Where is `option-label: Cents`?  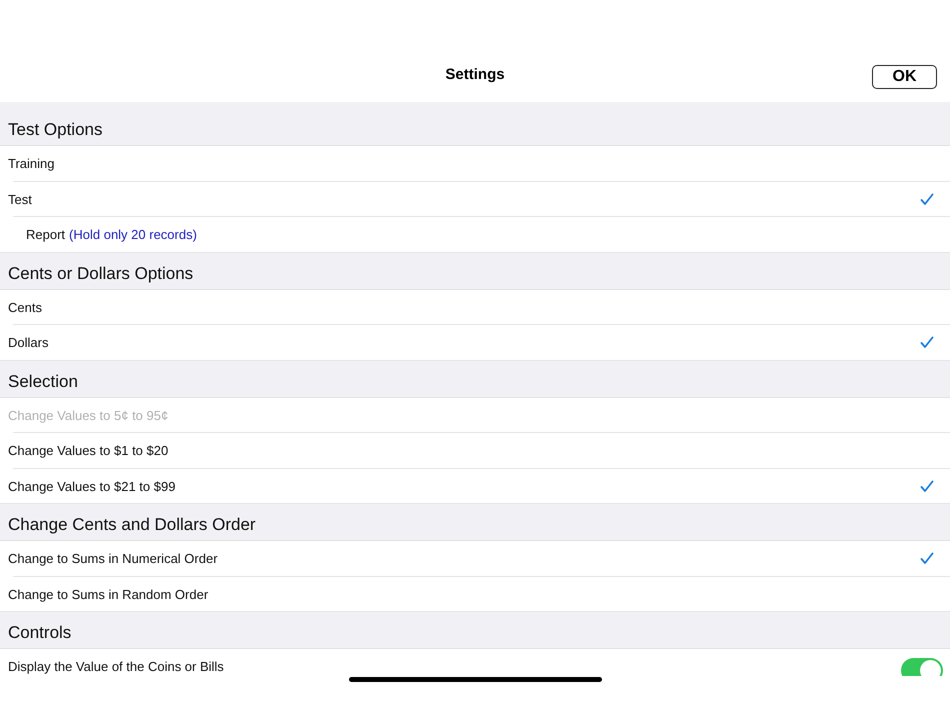 option-label: Cents is located at coordinates (25, 307).